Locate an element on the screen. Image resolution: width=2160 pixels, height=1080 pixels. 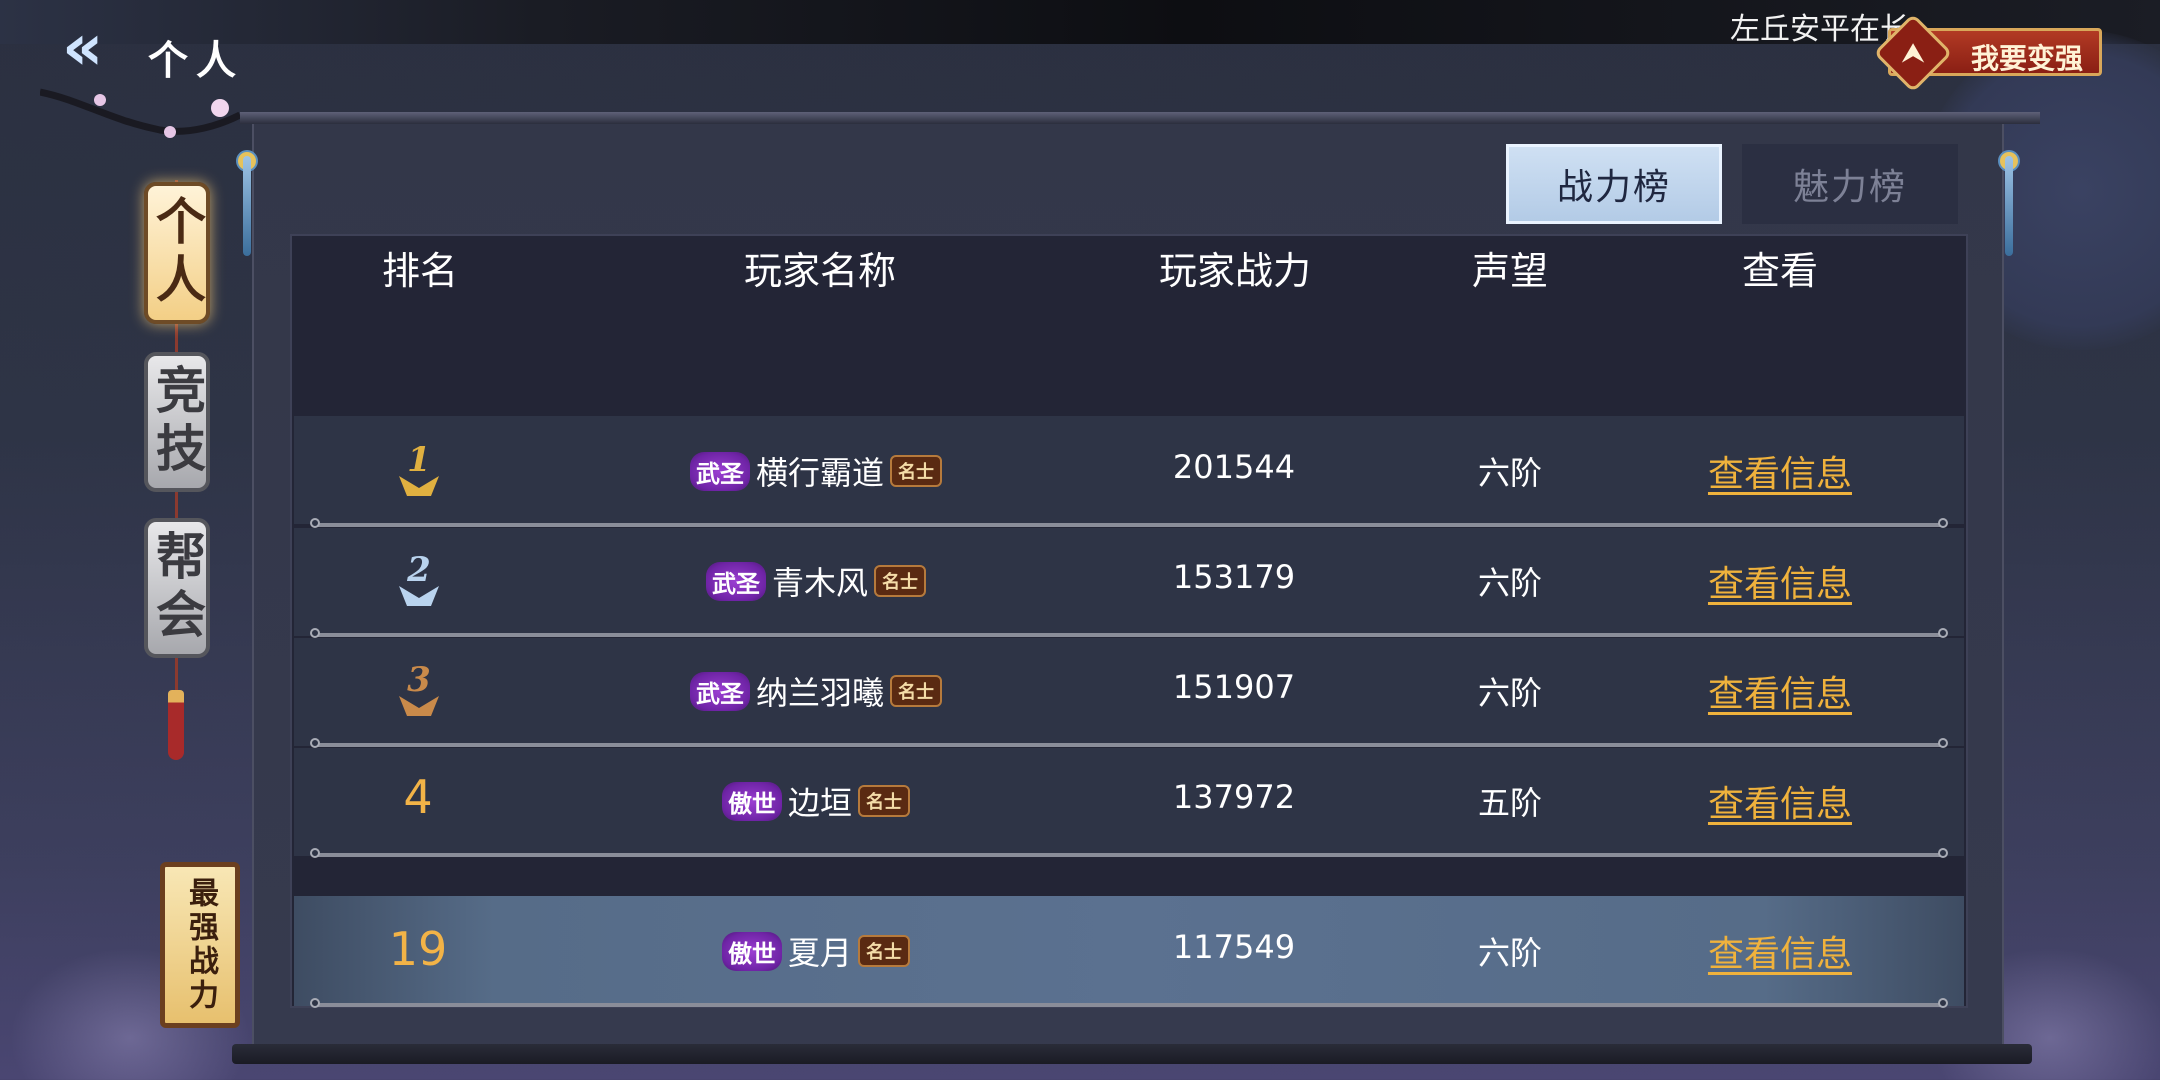
player-power: 137972 is located at coordinates (1234, 797).